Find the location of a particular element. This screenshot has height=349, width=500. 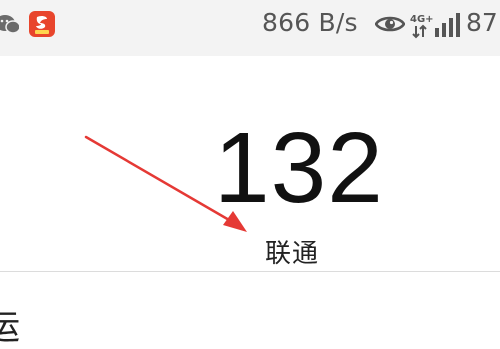

phone-number: 132 is located at coordinates (299, 168).